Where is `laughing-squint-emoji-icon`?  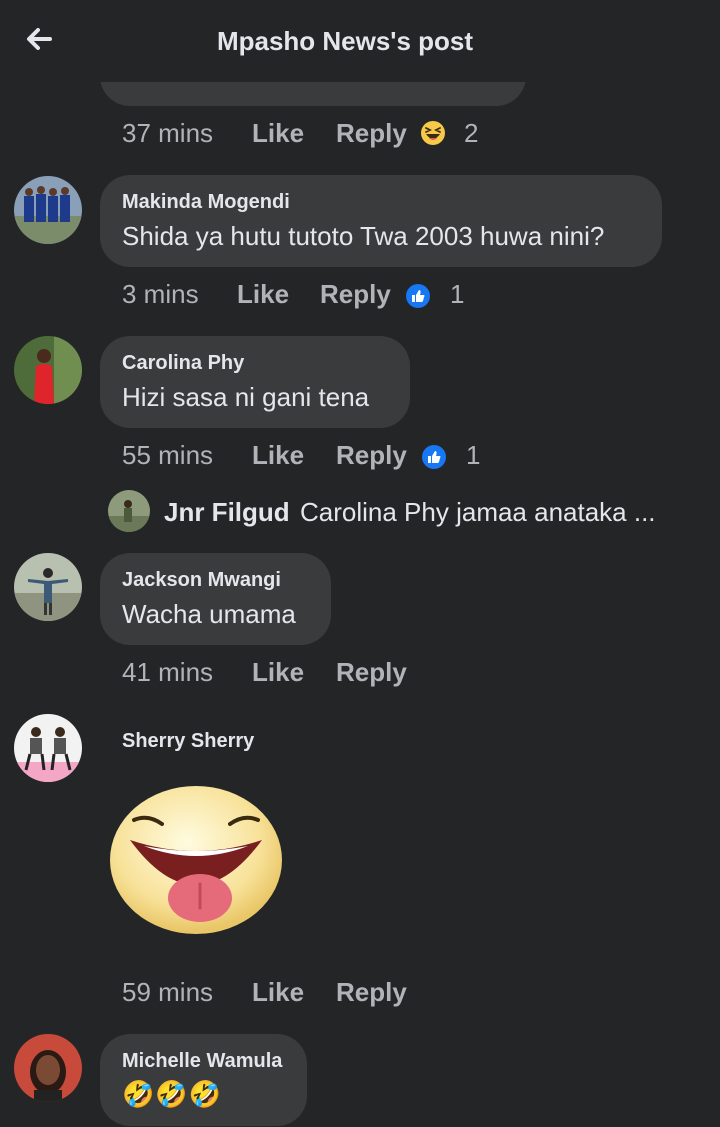
laughing-squint-emoji-icon is located at coordinates (433, 133).